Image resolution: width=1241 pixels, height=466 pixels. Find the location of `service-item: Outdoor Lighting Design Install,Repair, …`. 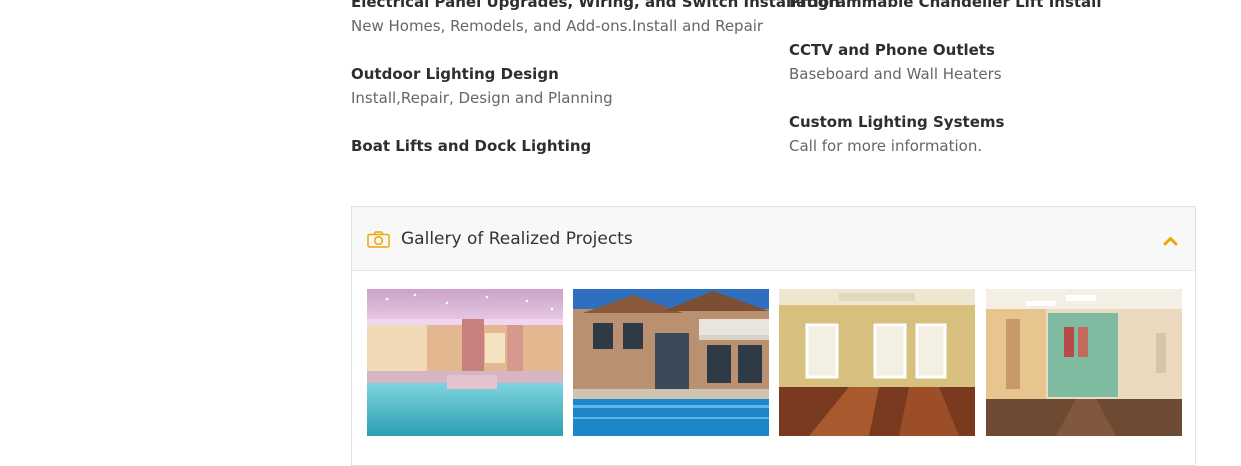

service-item: Outdoor Lighting Design Install,Repair, … is located at coordinates (566, 86).